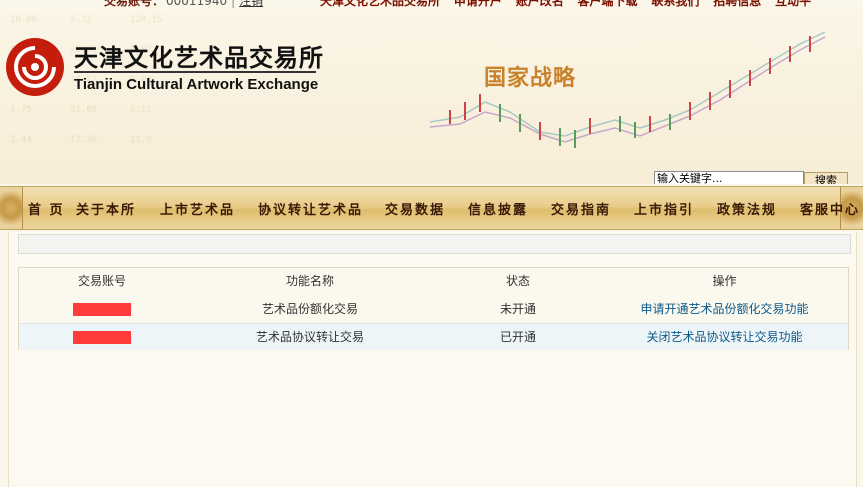  What do you see at coordinates (724, 309) in the screenshot?
I see `action-link: 申请开通艺术品份额化交易功能` at bounding box center [724, 309].